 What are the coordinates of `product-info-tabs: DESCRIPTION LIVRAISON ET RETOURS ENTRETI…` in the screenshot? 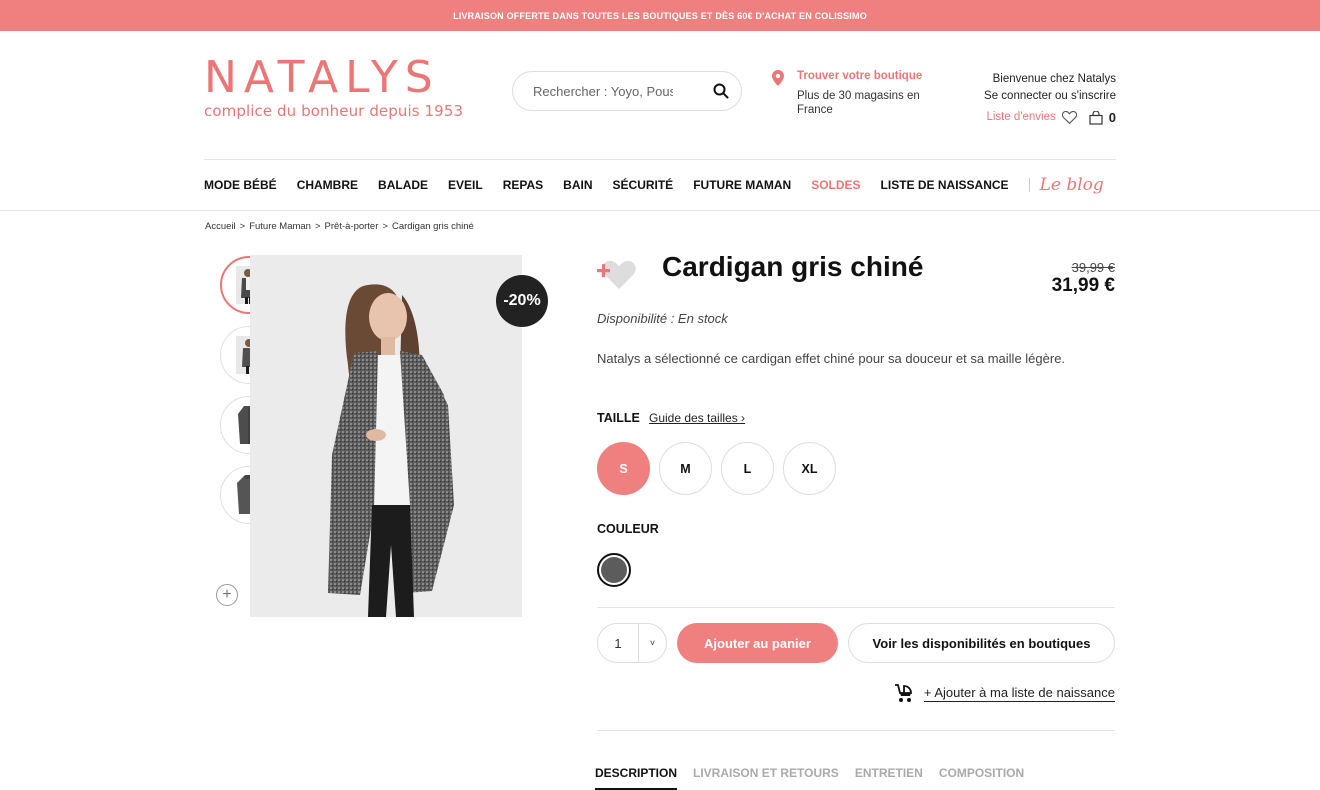 It's located at (809, 778).